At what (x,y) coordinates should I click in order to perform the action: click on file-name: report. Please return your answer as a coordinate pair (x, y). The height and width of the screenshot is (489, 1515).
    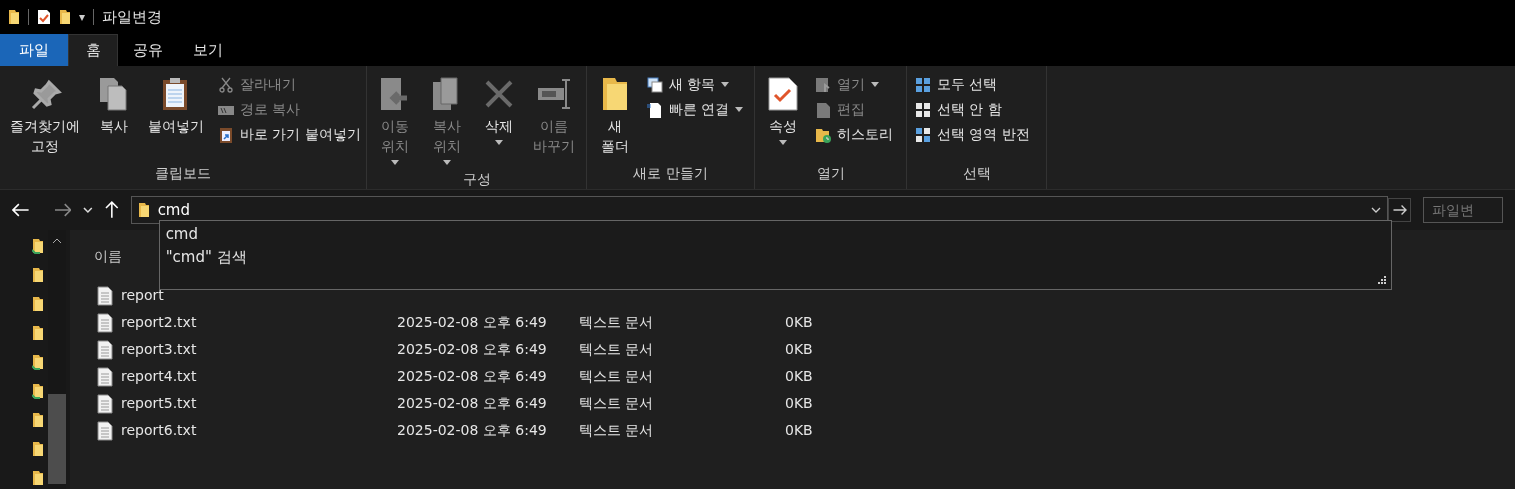
    Looking at the image, I should click on (142, 295).